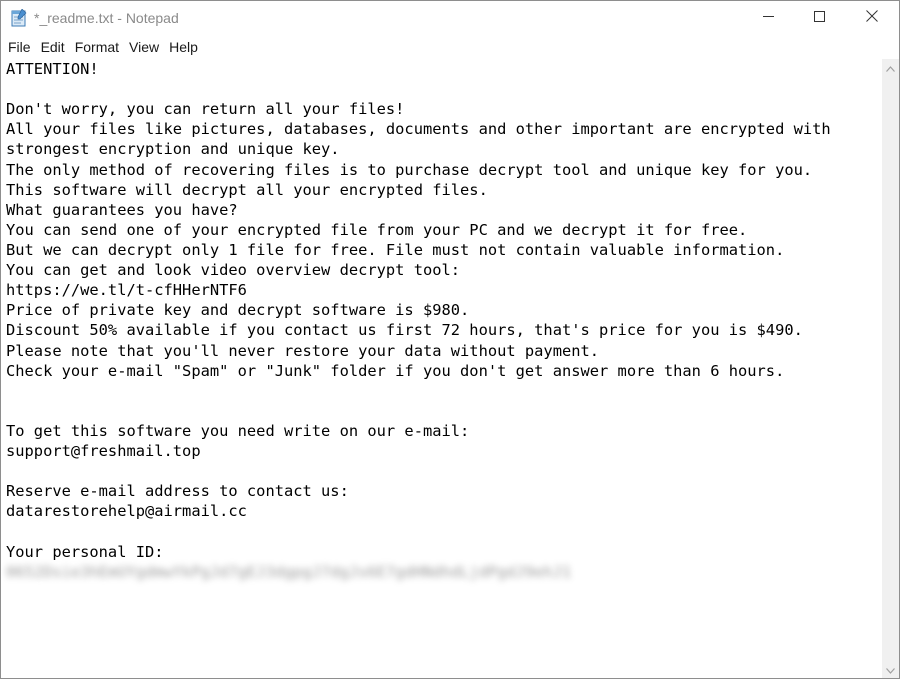  Describe the element at coordinates (19, 47) in the screenshot. I see `menu-file: File` at that location.